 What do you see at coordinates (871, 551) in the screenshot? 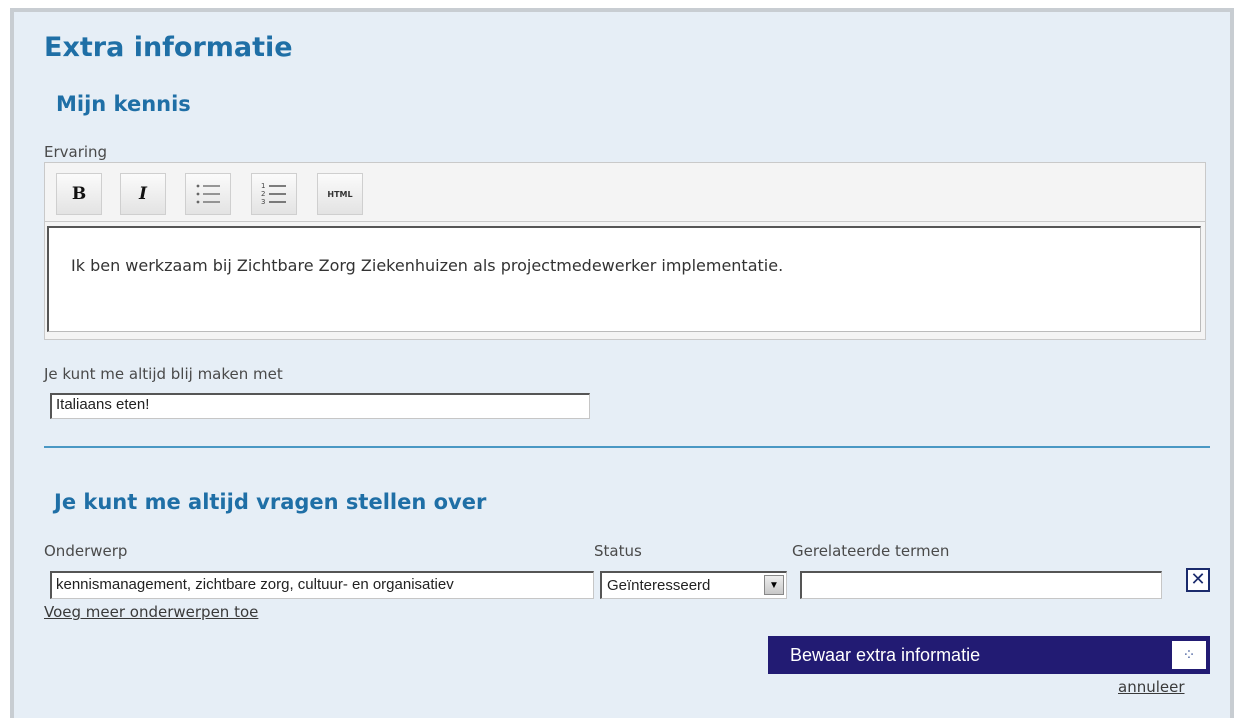
I see `related-column-header: Gerelateerde termen` at bounding box center [871, 551].